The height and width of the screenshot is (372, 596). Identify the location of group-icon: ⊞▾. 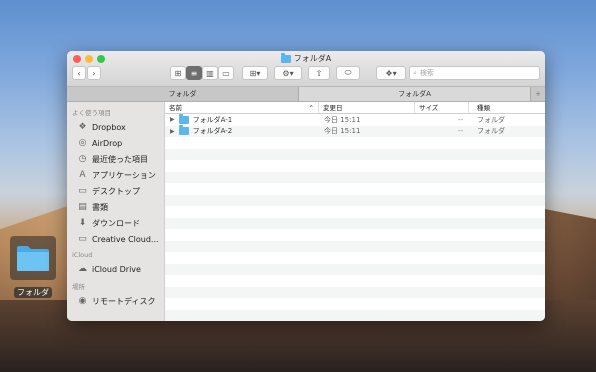
(255, 73).